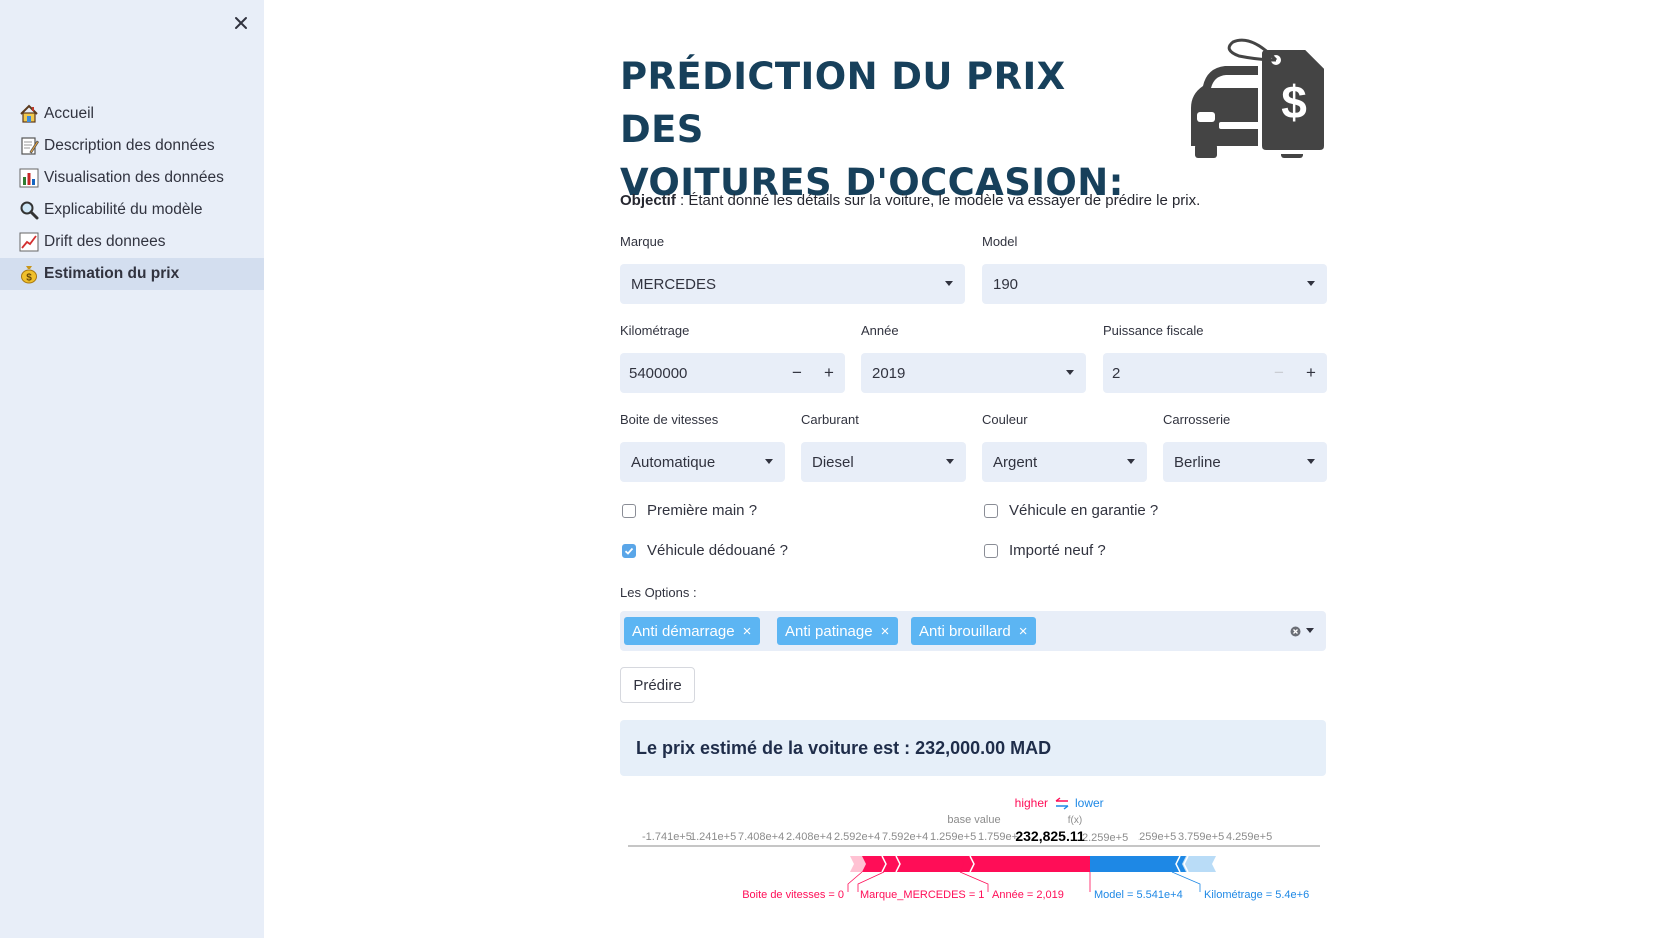 The height and width of the screenshot is (938, 1680). What do you see at coordinates (732, 373) in the screenshot?
I see `kilometrage-input: 5400000 − +` at bounding box center [732, 373].